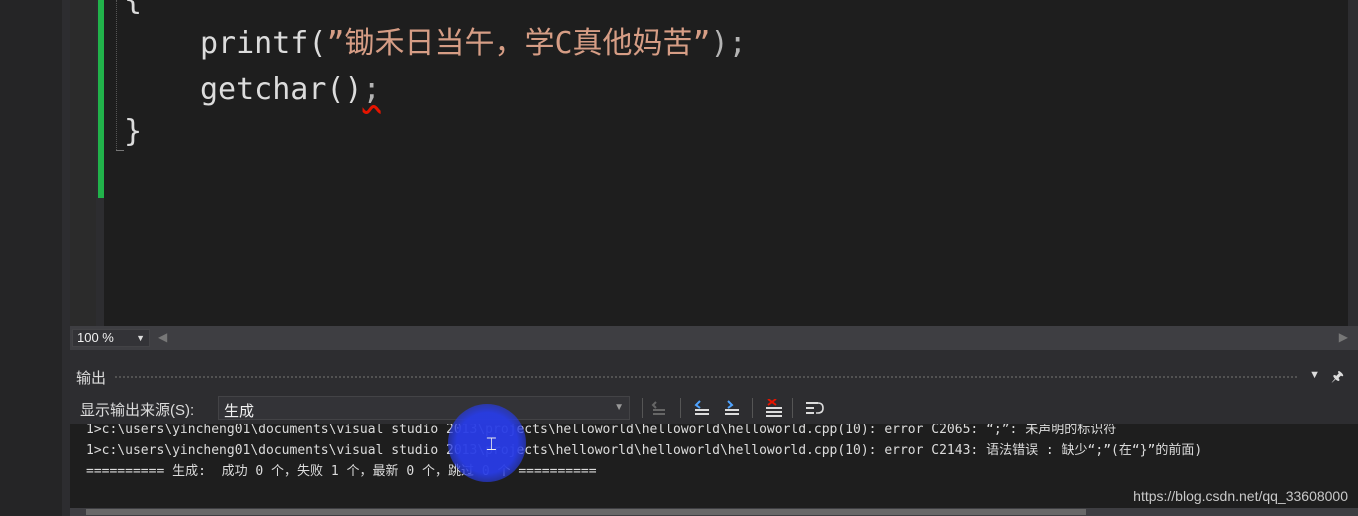 The width and height of the screenshot is (1358, 516). What do you see at coordinates (660, 408) in the screenshot?
I see `find-message-in-code-icon` at bounding box center [660, 408].